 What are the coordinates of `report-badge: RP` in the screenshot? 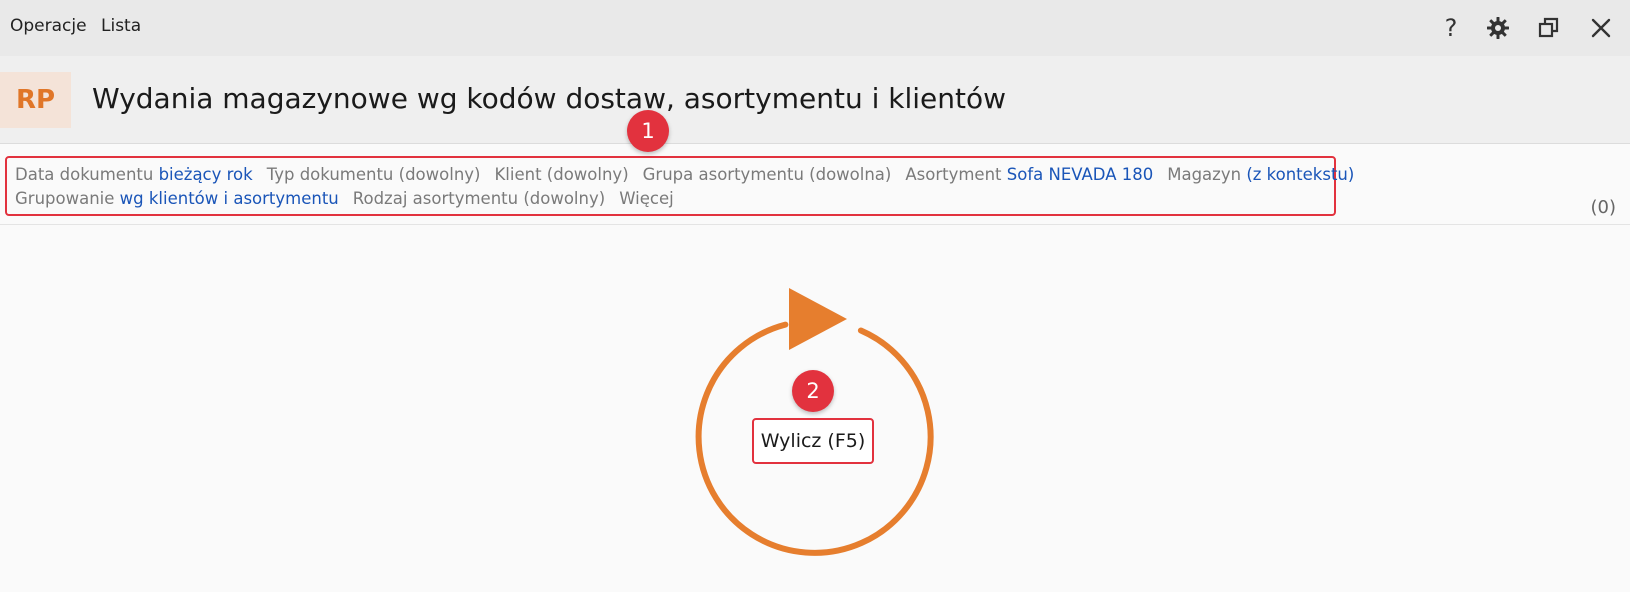 It's located at (35, 100).